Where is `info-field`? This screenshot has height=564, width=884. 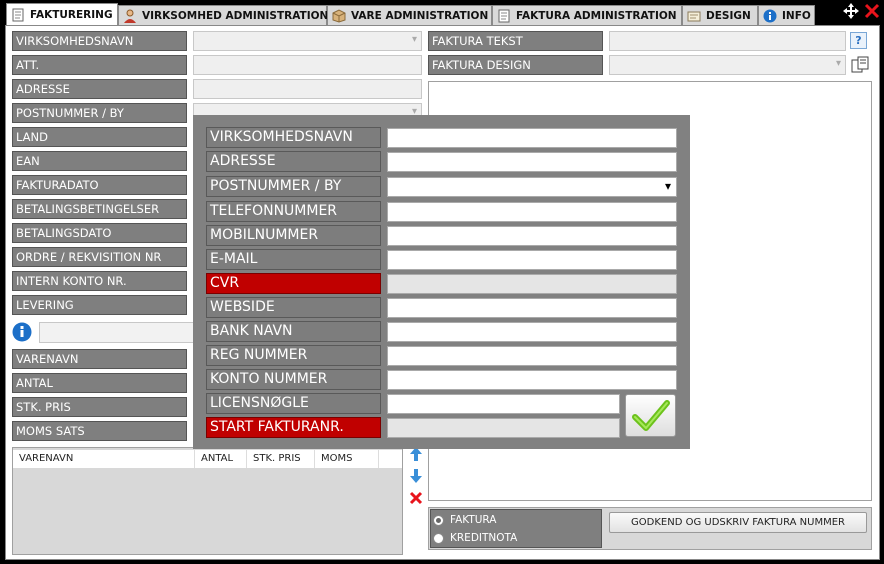
info-field is located at coordinates (119, 332).